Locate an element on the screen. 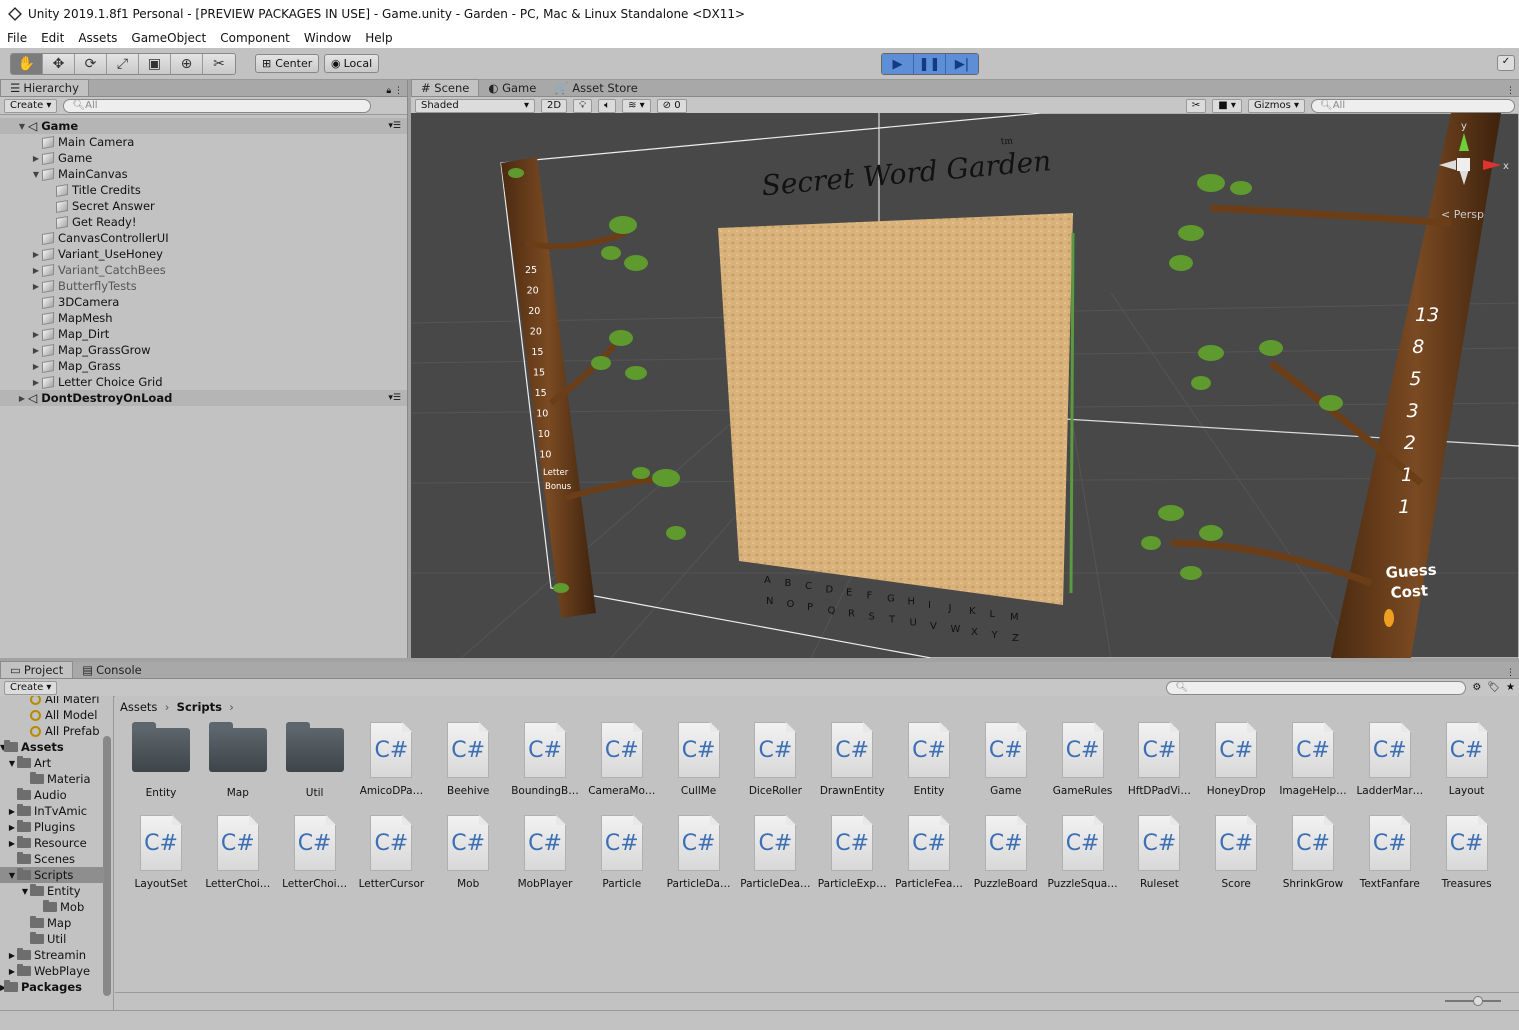 The width and height of the screenshot is (1519, 1030). hierarchy-row: Title Credits is located at coordinates (203, 190).